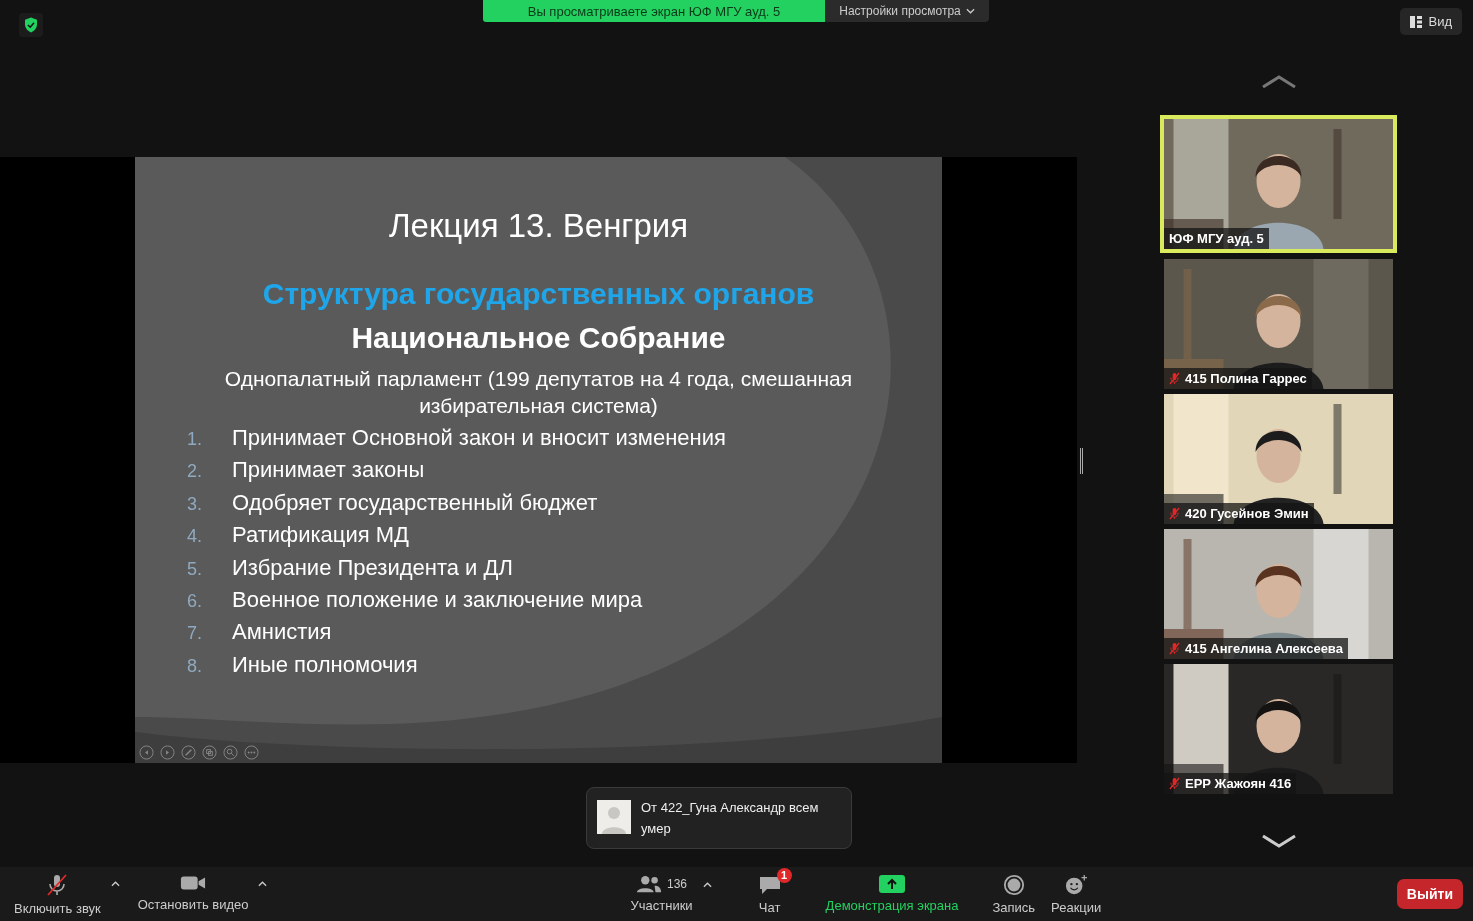  Describe the element at coordinates (1076, 884) in the screenshot. I see `smiley-icon` at that location.